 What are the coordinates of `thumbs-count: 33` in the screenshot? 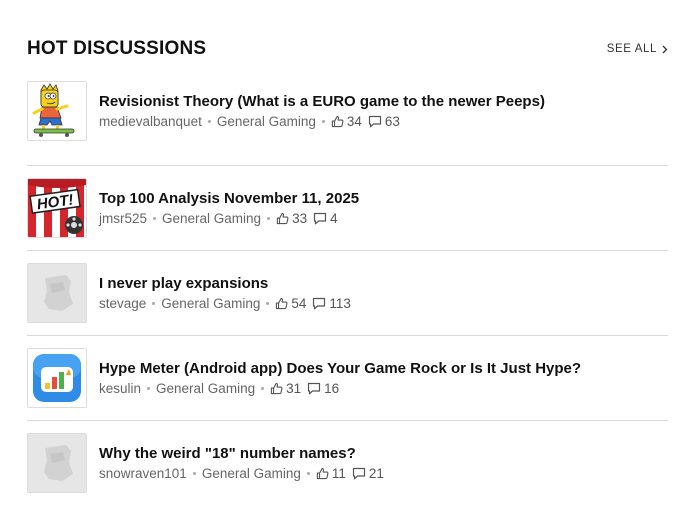 It's located at (300, 218).